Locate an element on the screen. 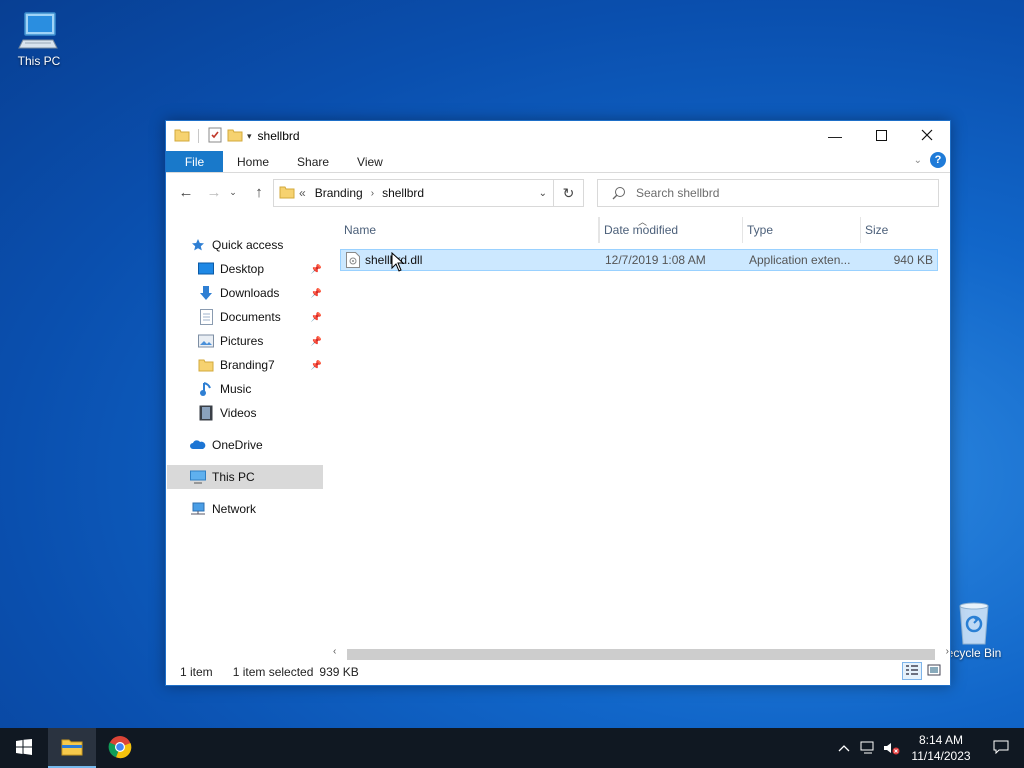  taskbar: 8:14 AM 11/14/2023 is located at coordinates (512, 748).